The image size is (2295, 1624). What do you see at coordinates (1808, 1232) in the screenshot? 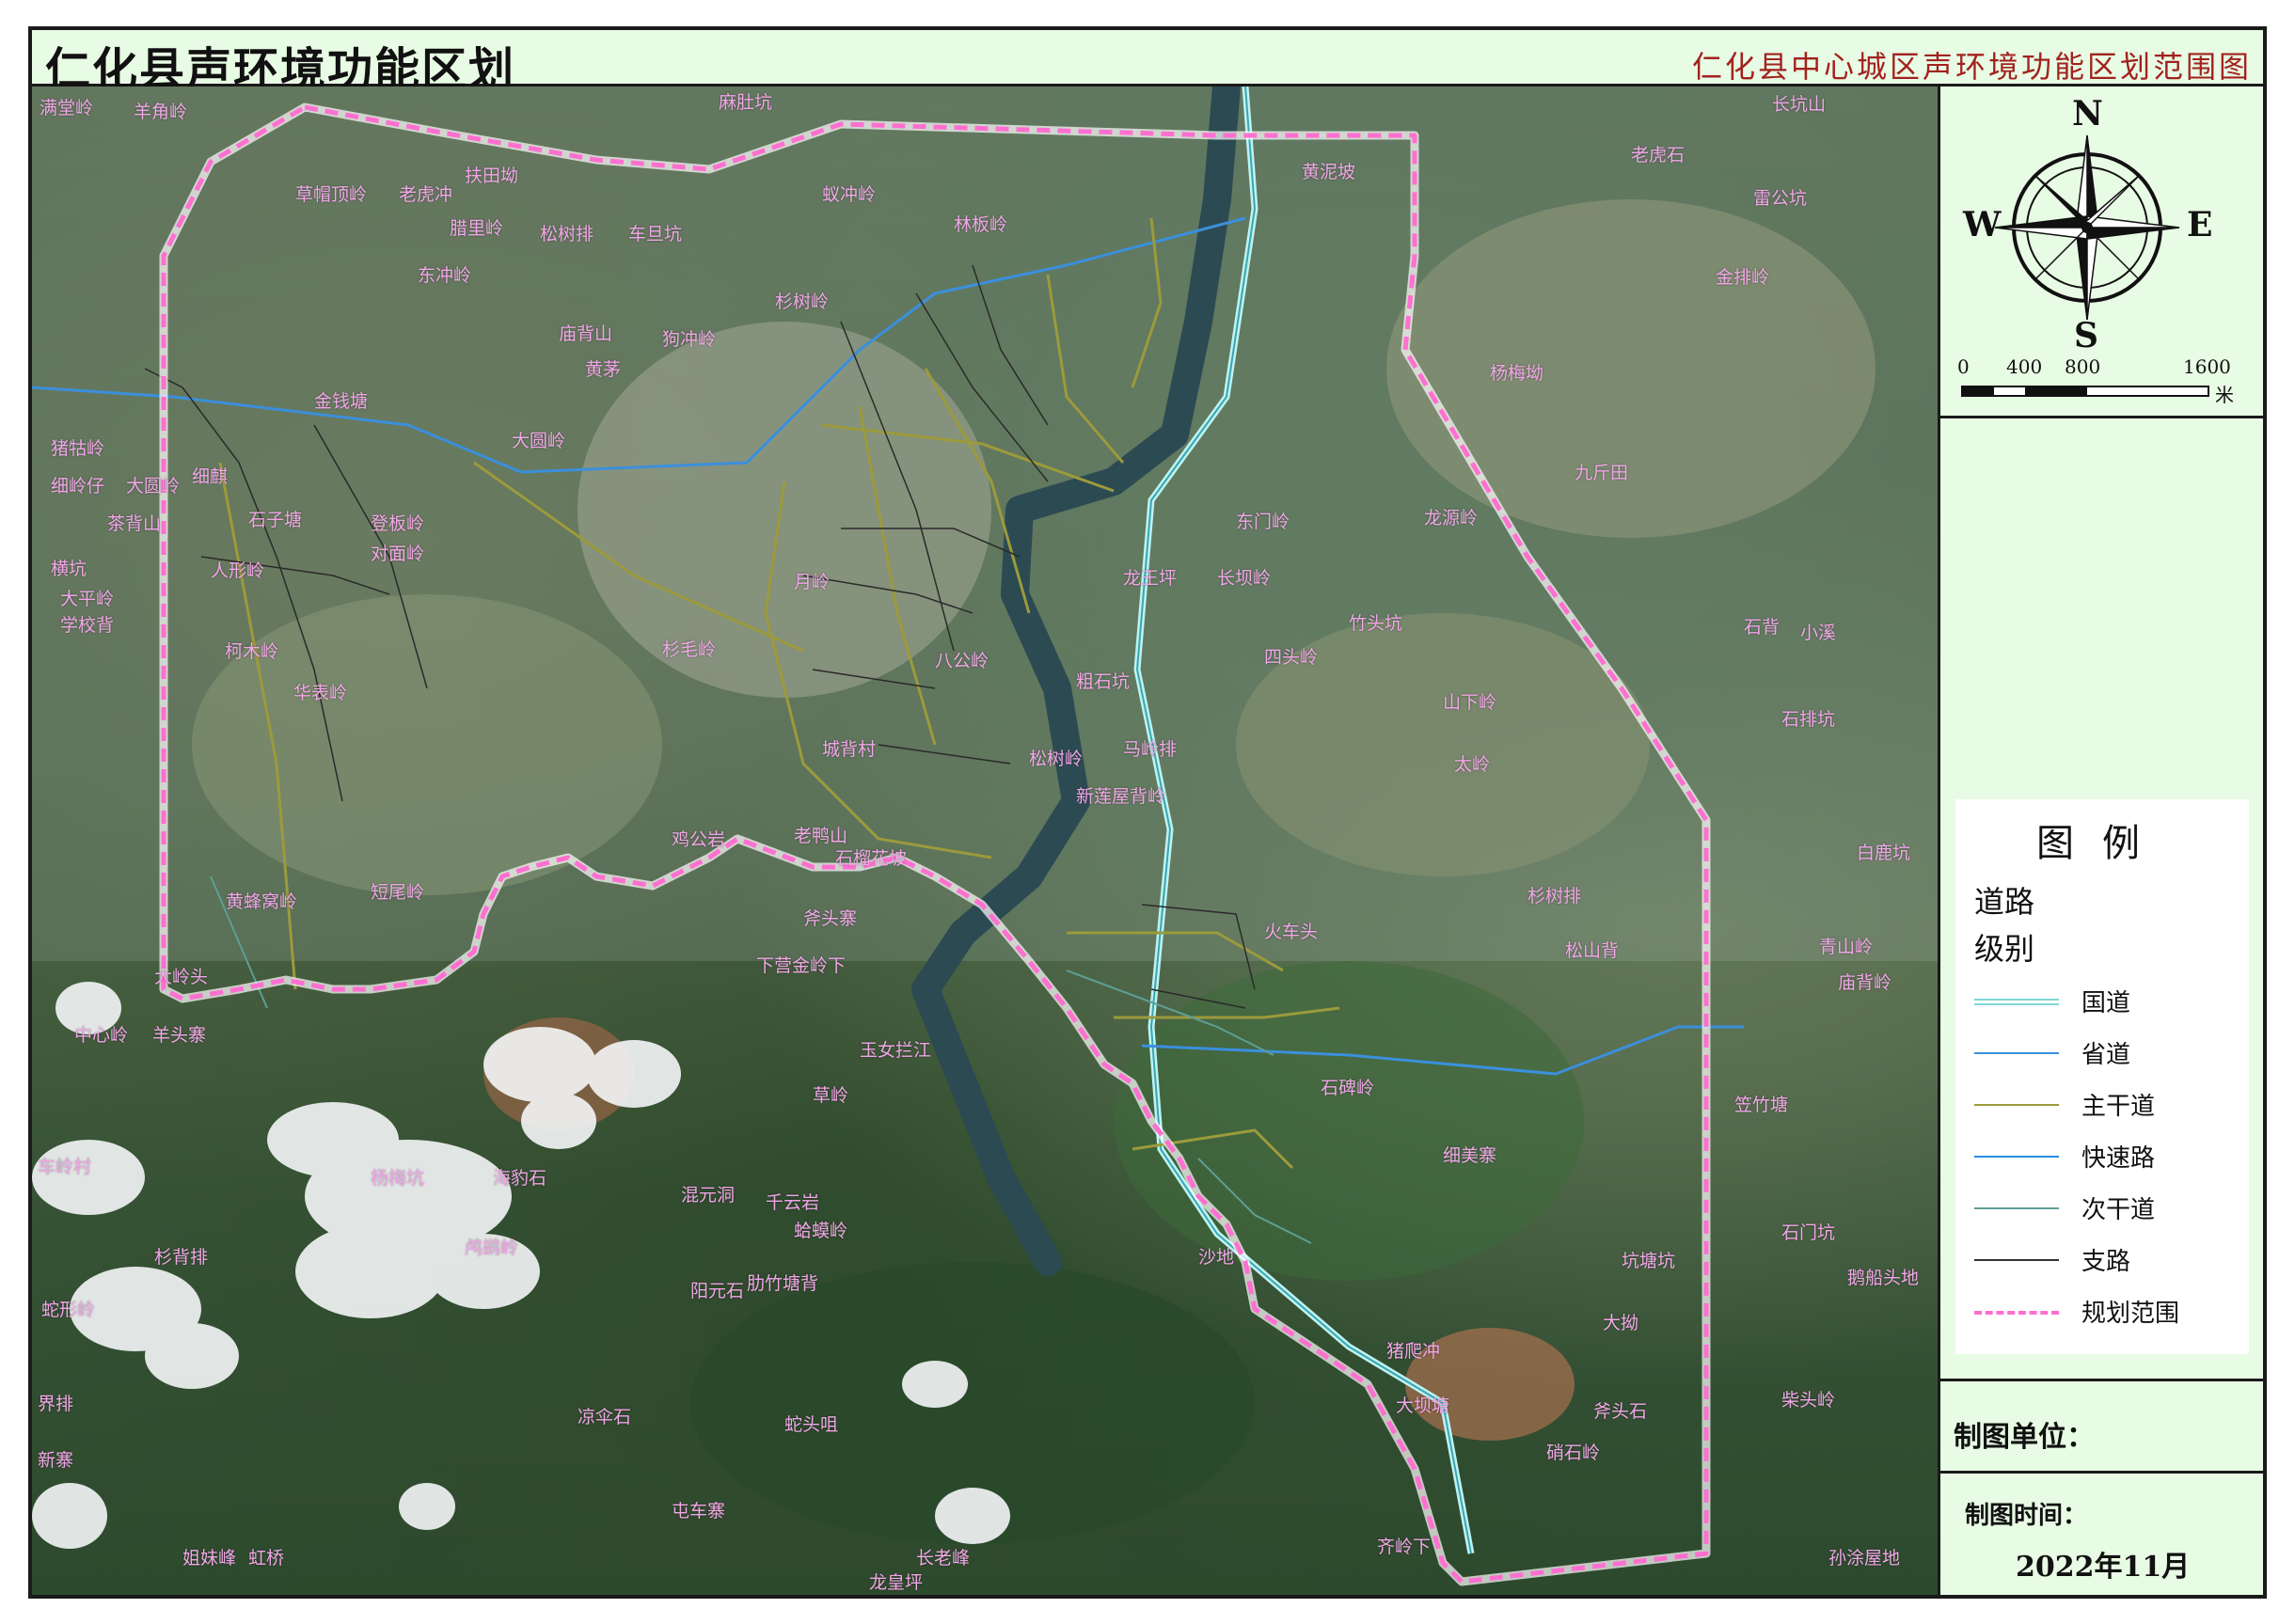
I see `place-name-label: 石门坑` at bounding box center [1808, 1232].